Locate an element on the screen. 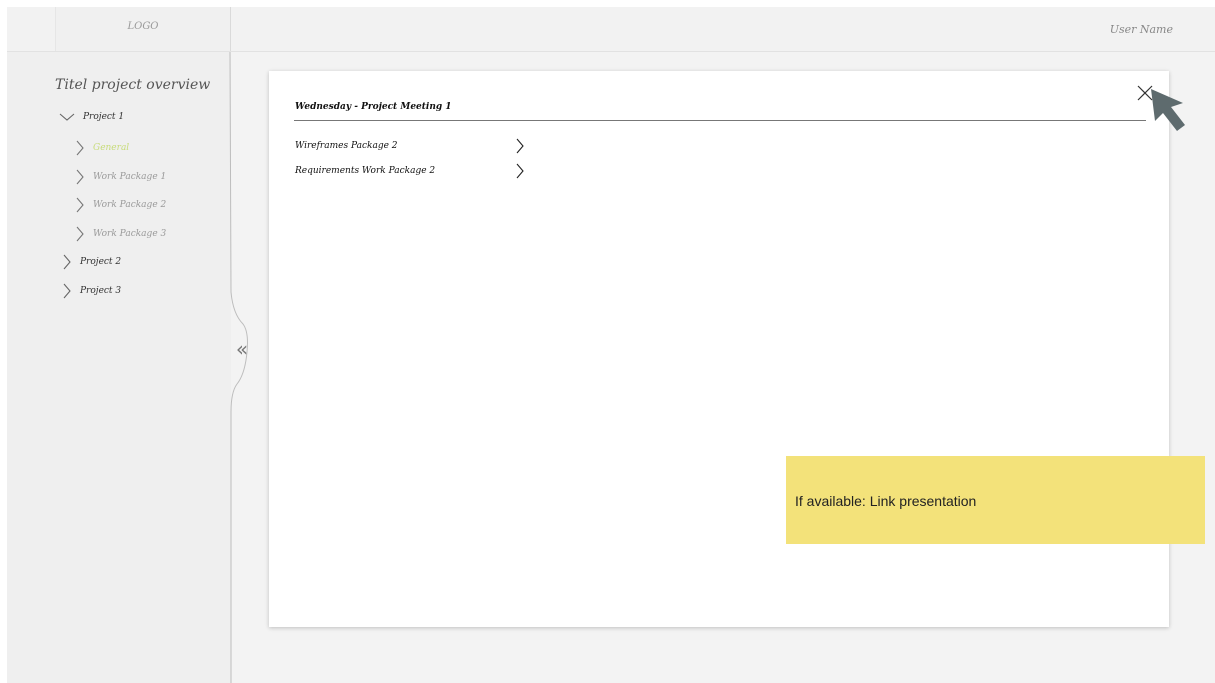 This screenshot has width=1215, height=683. tree-item-project-1: Project 1 is located at coordinates (91, 117).